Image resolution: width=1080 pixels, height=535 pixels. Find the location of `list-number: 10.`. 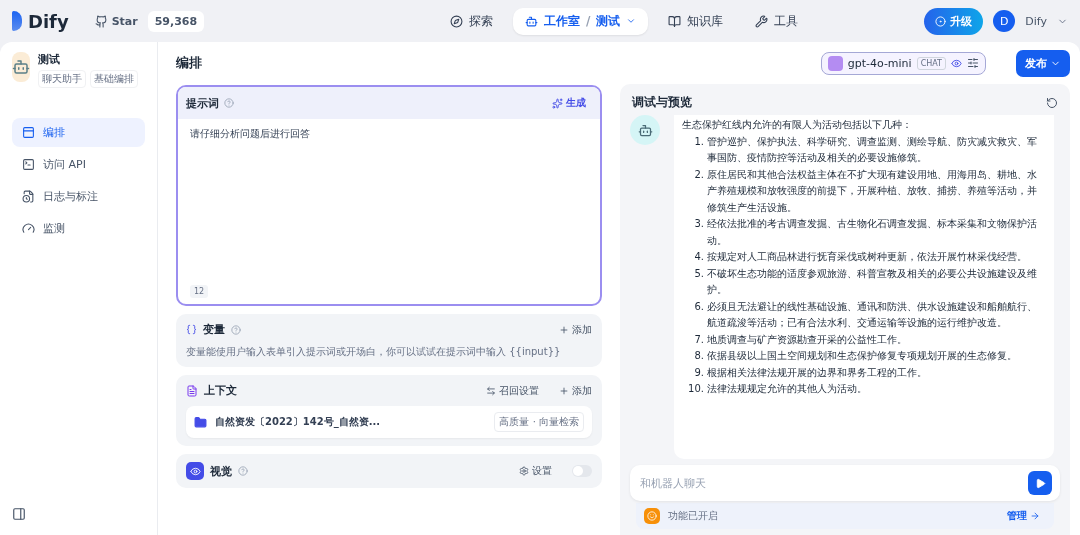

list-number: 10. is located at coordinates (695, 389).